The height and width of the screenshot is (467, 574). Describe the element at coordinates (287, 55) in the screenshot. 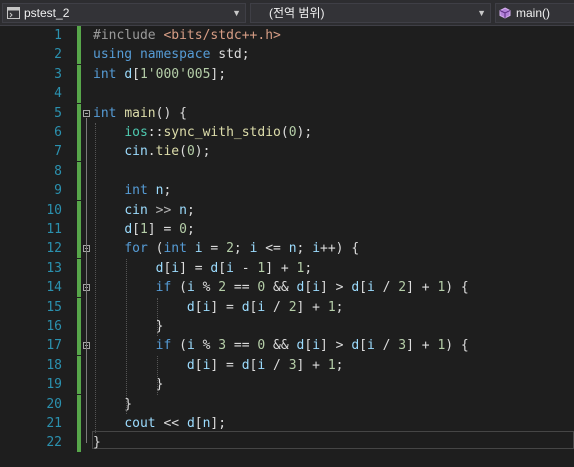

I see `code-line: 2 using namespace std;` at that location.